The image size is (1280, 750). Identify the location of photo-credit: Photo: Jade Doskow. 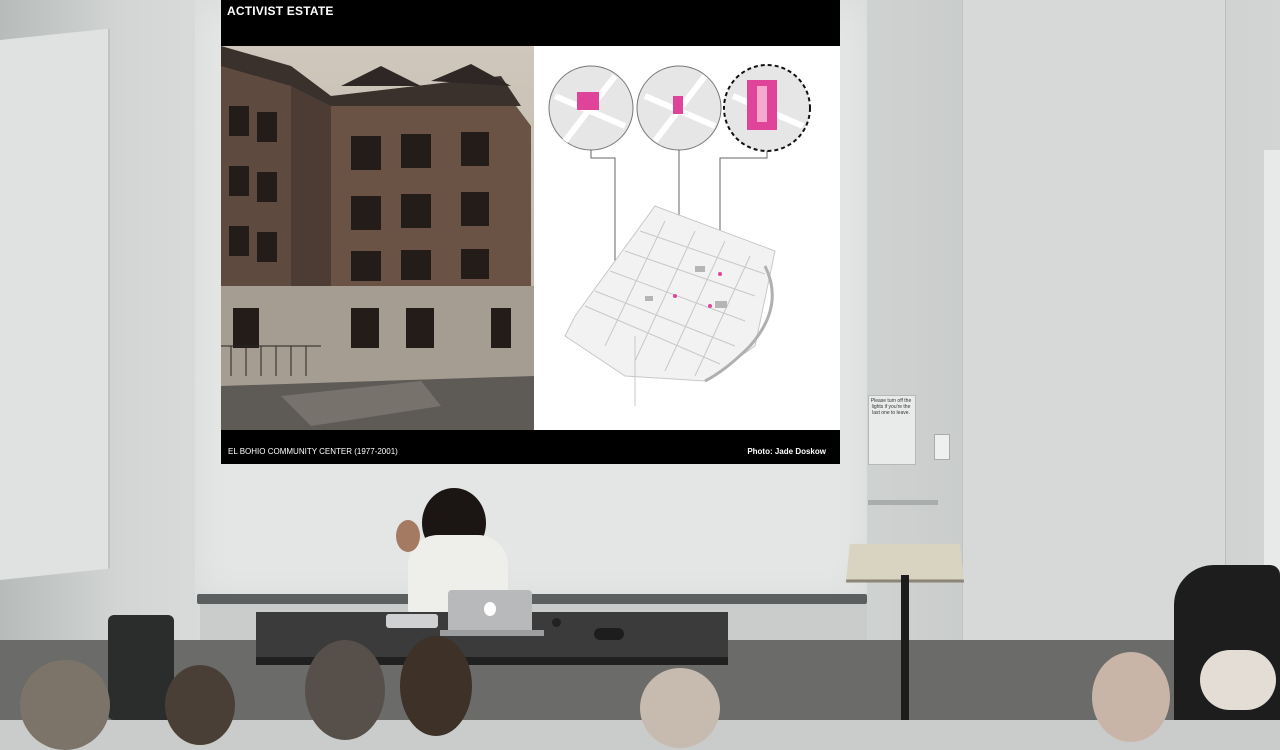
(786, 451).